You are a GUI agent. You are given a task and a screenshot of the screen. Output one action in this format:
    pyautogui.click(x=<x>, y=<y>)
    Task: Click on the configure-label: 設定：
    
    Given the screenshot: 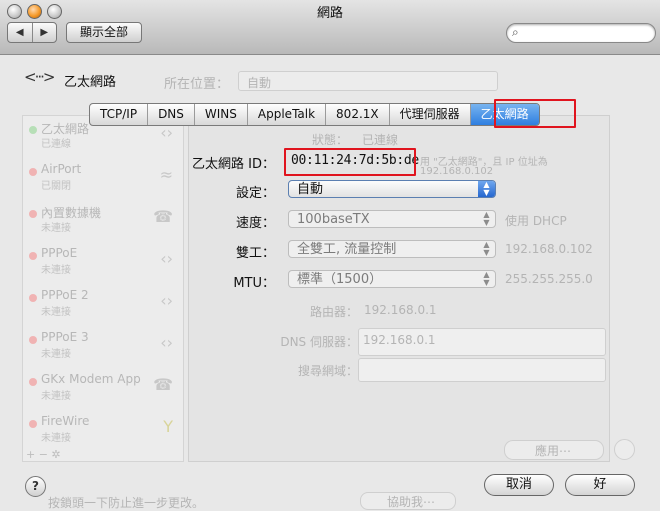 What is the action you would take?
    pyautogui.click(x=255, y=193)
    